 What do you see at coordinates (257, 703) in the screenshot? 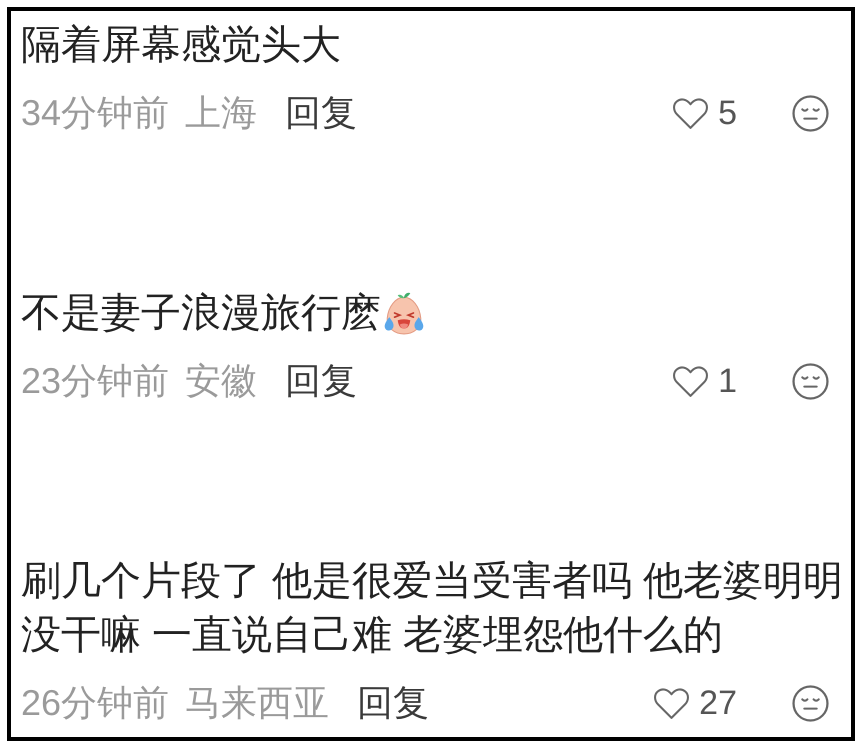
I see `comment-location: 马来西亚` at bounding box center [257, 703].